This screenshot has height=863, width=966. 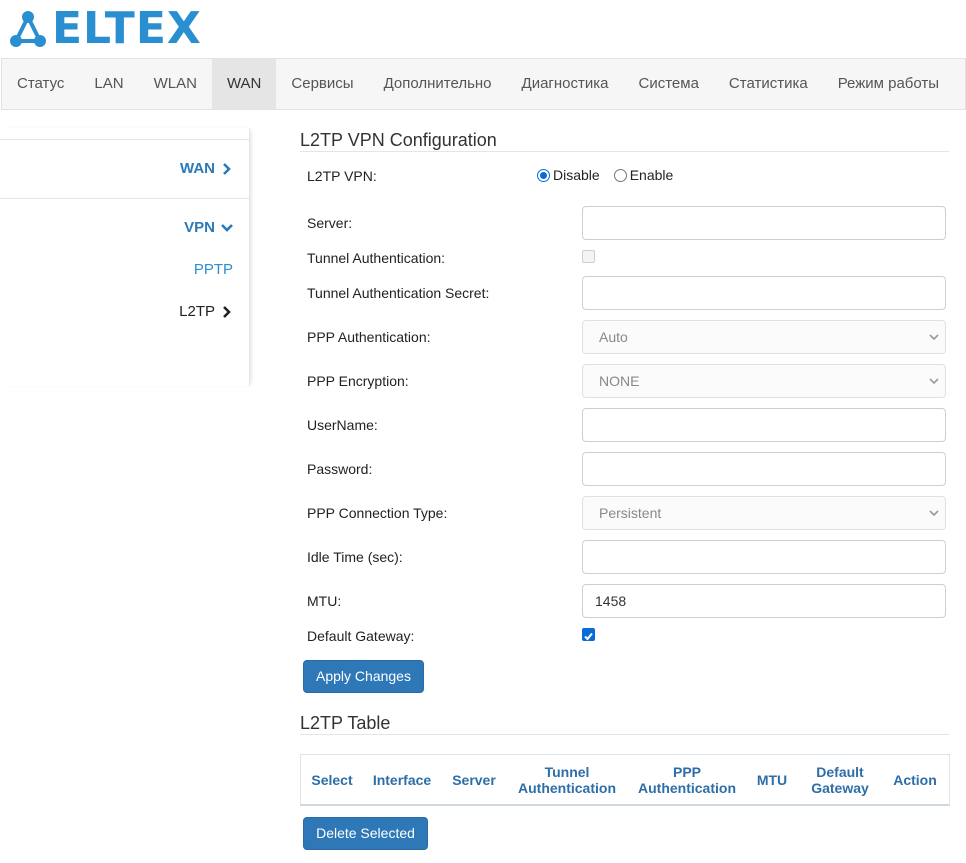 What do you see at coordinates (342, 176) in the screenshot?
I see `l2tp-vpn-label: L2TP VPN:` at bounding box center [342, 176].